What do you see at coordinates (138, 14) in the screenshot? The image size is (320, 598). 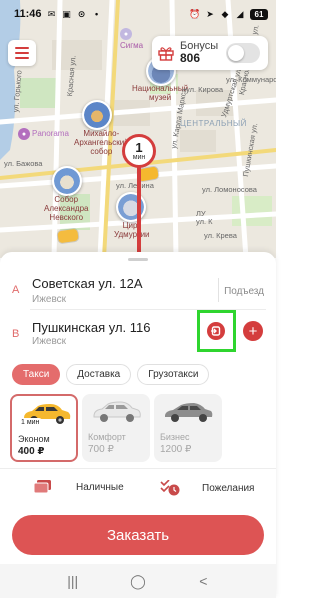 I see `status-bar: 11:46 ✉ ▣ ⊙ • ⏰ ➤ ◆ ◢ 61` at bounding box center [138, 14].